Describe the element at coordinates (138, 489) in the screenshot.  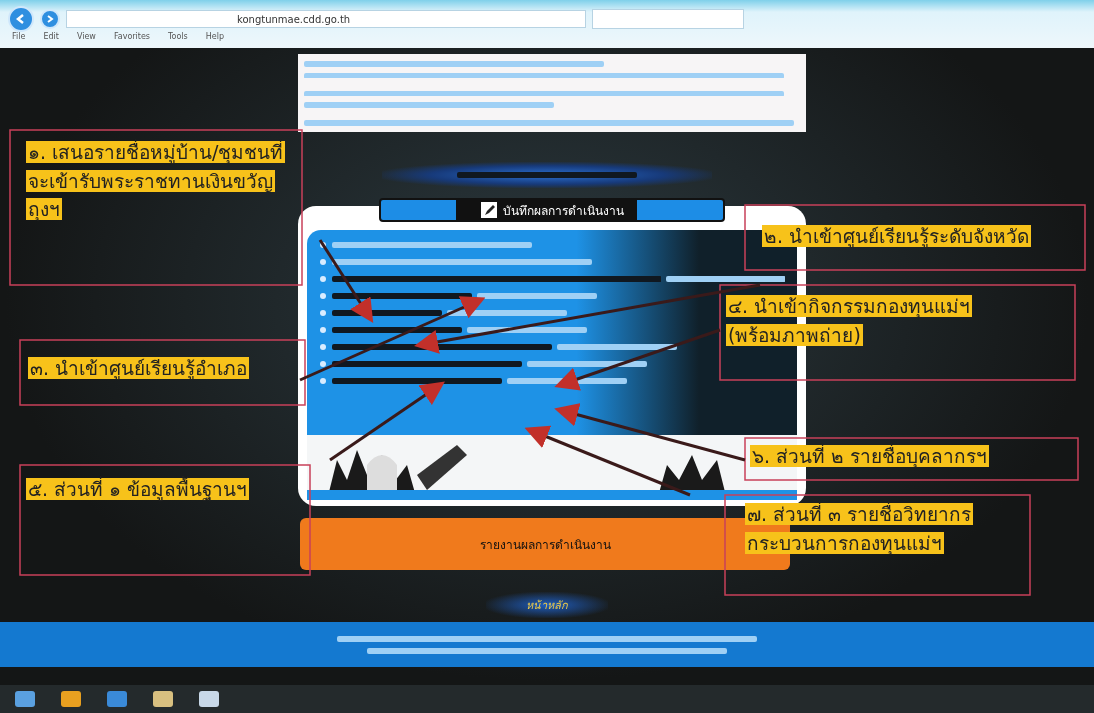
I see `callout-label: ๕. ส่วนที่ ๑ ข้อมูลพื้นฐานฯ` at that location.